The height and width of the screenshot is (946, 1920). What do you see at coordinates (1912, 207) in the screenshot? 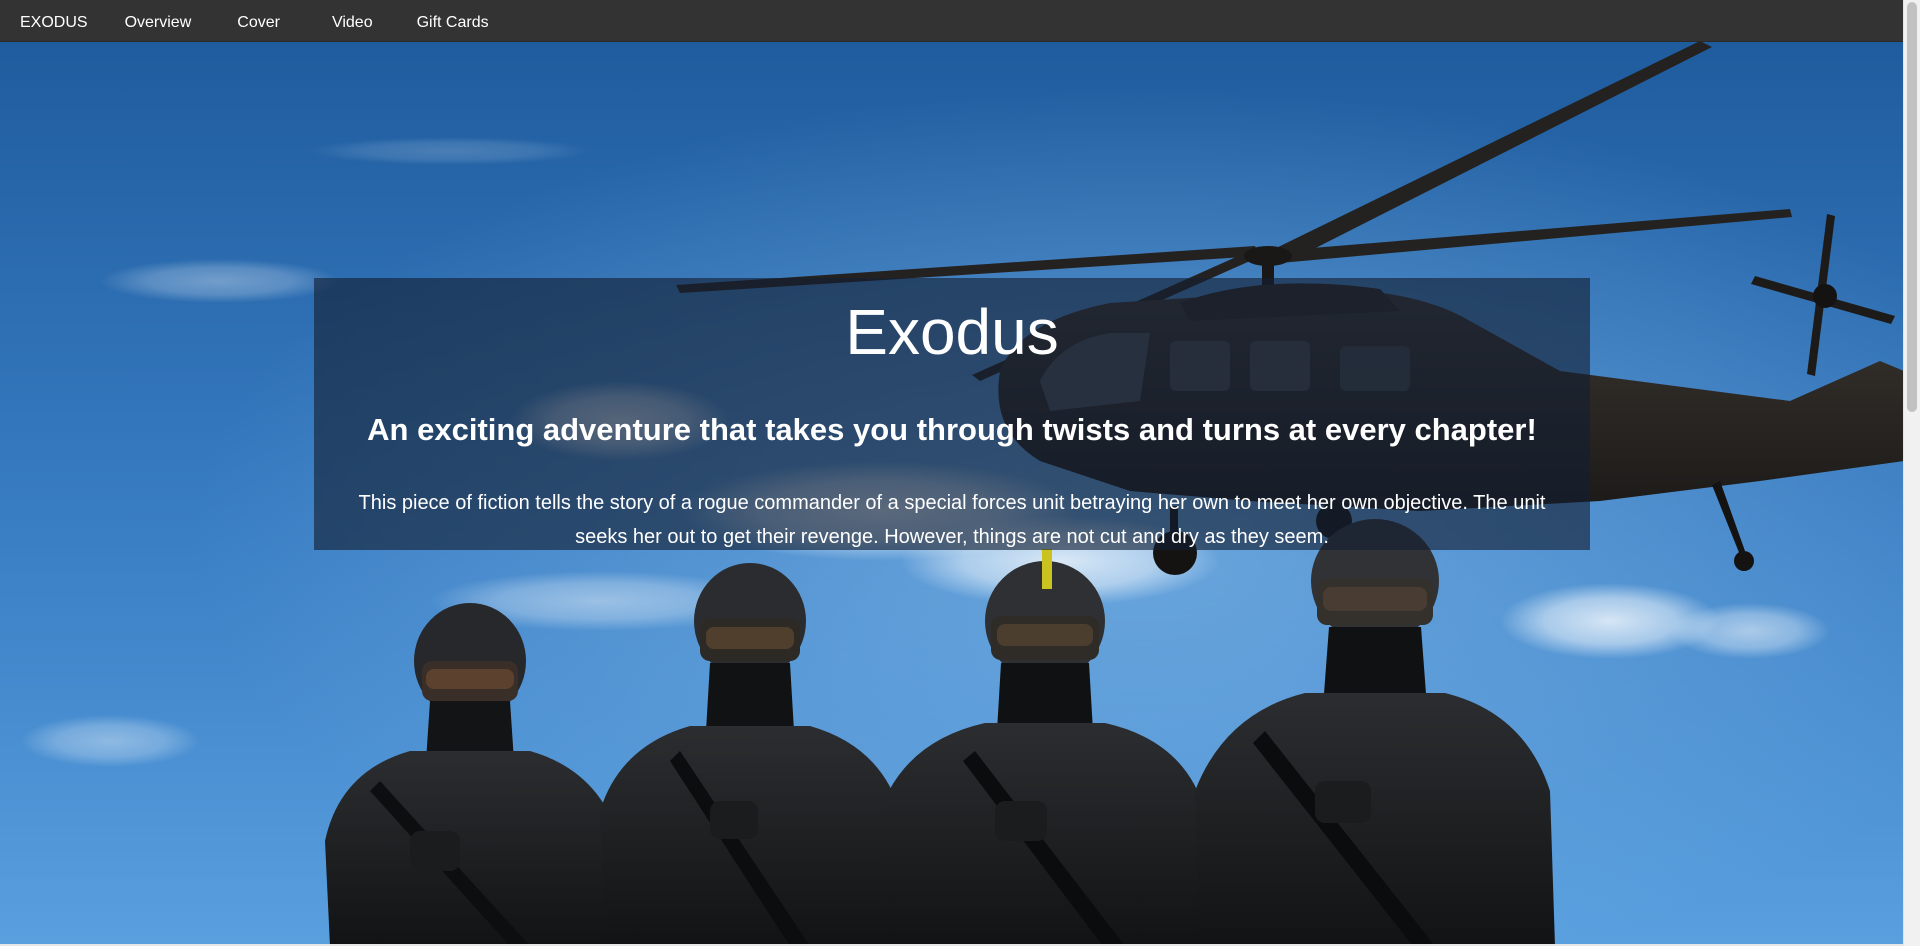
I see `scrollbar-thumb` at bounding box center [1912, 207].